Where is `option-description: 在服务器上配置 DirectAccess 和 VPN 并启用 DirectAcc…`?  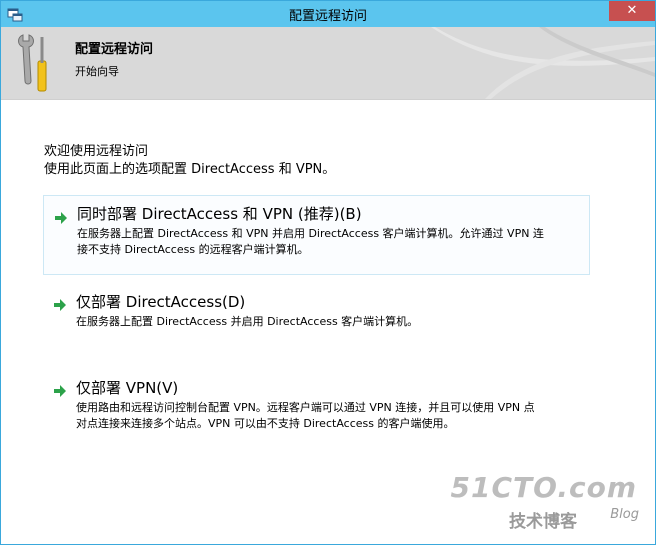
option-description: 在服务器上配置 DirectAccess 和 VPN 并启用 DirectAcc… is located at coordinates (328, 242).